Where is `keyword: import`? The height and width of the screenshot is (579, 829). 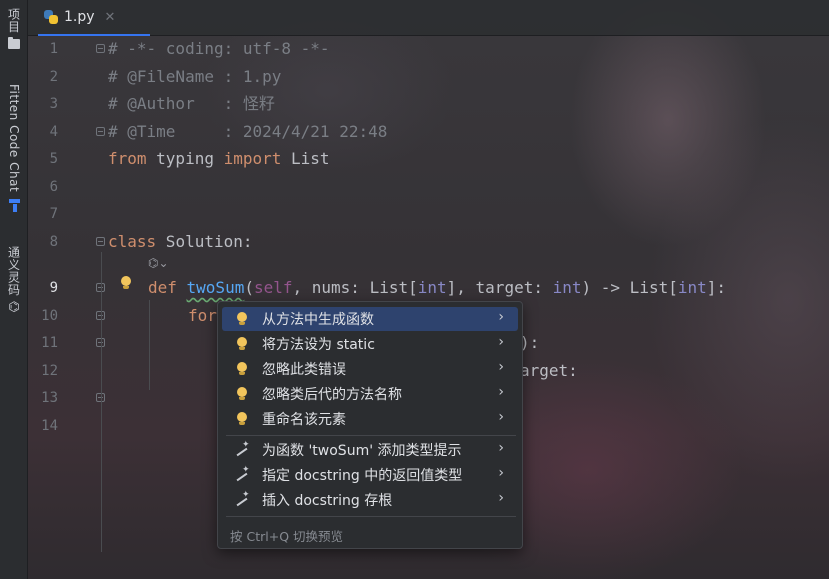 keyword: import is located at coordinates (252, 158).